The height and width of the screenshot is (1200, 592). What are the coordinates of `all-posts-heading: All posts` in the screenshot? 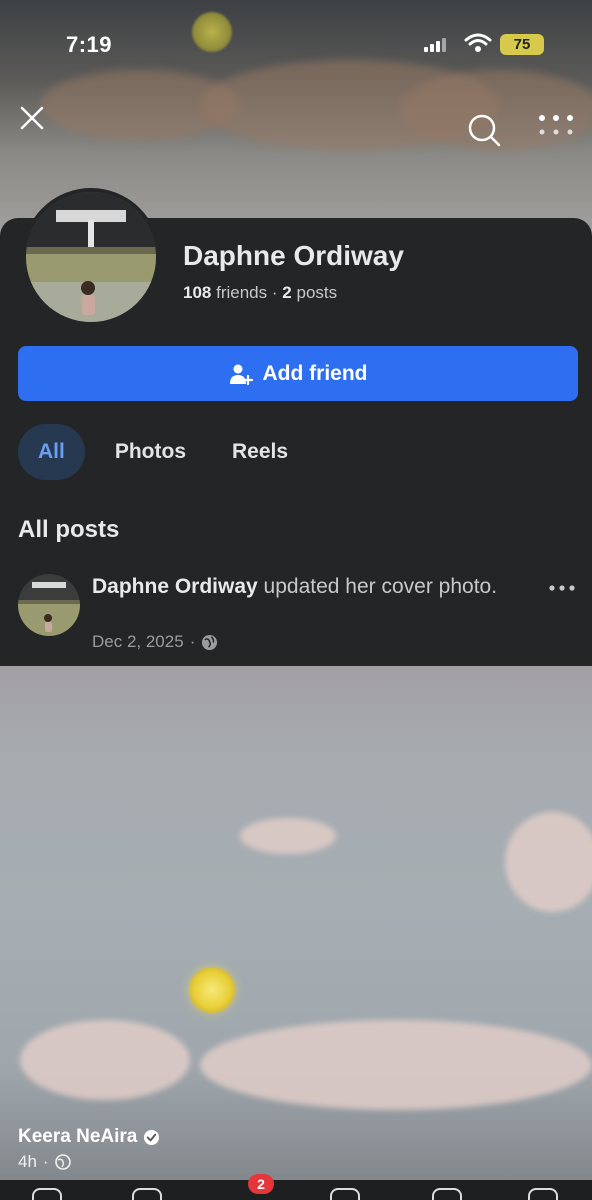 It's located at (69, 529).